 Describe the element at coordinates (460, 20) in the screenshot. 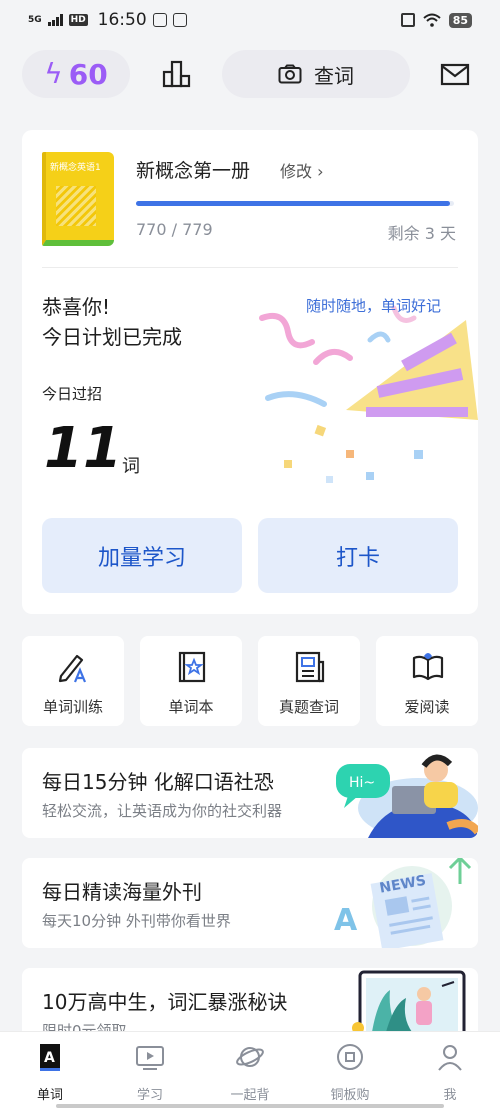

I see `battery-icon: 85` at that location.